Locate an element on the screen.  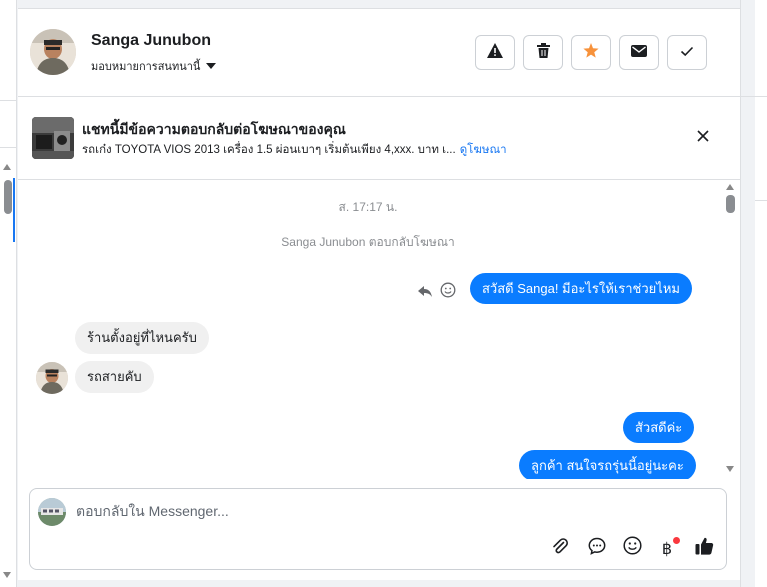
close-banner-button is located at coordinates (703, 138).